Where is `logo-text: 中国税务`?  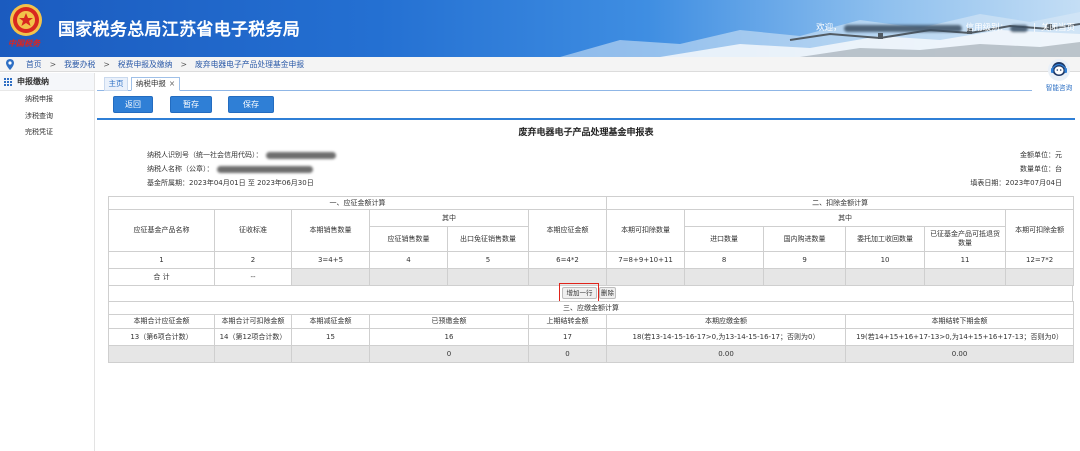
logo-text: 中国税务 is located at coordinates (24, 43).